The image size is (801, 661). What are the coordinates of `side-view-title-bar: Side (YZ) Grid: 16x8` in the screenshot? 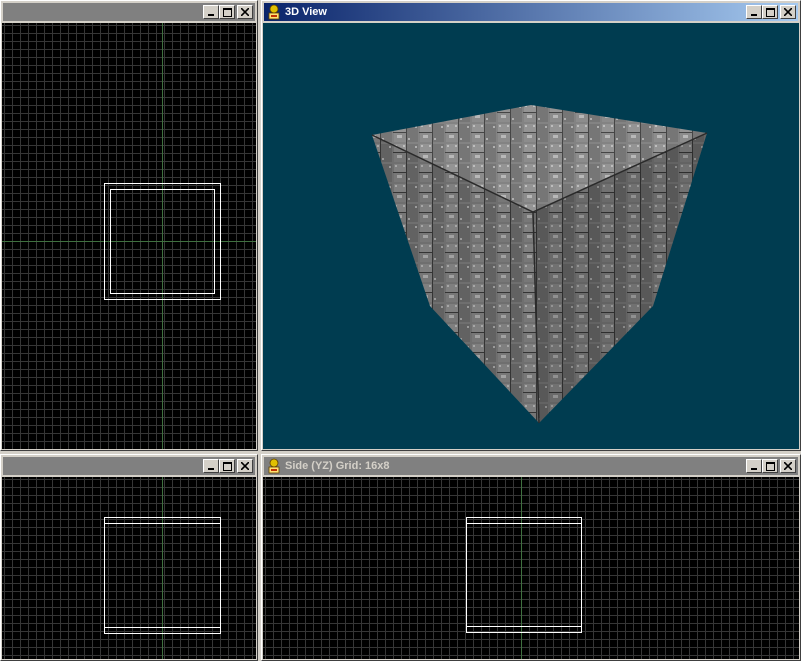 It's located at (531, 466).